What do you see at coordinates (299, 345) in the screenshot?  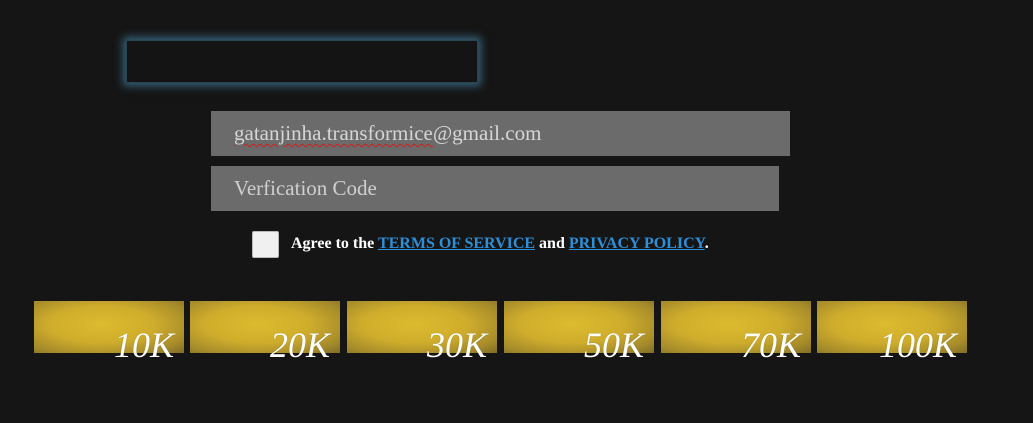 I see `package-label: 20K` at bounding box center [299, 345].